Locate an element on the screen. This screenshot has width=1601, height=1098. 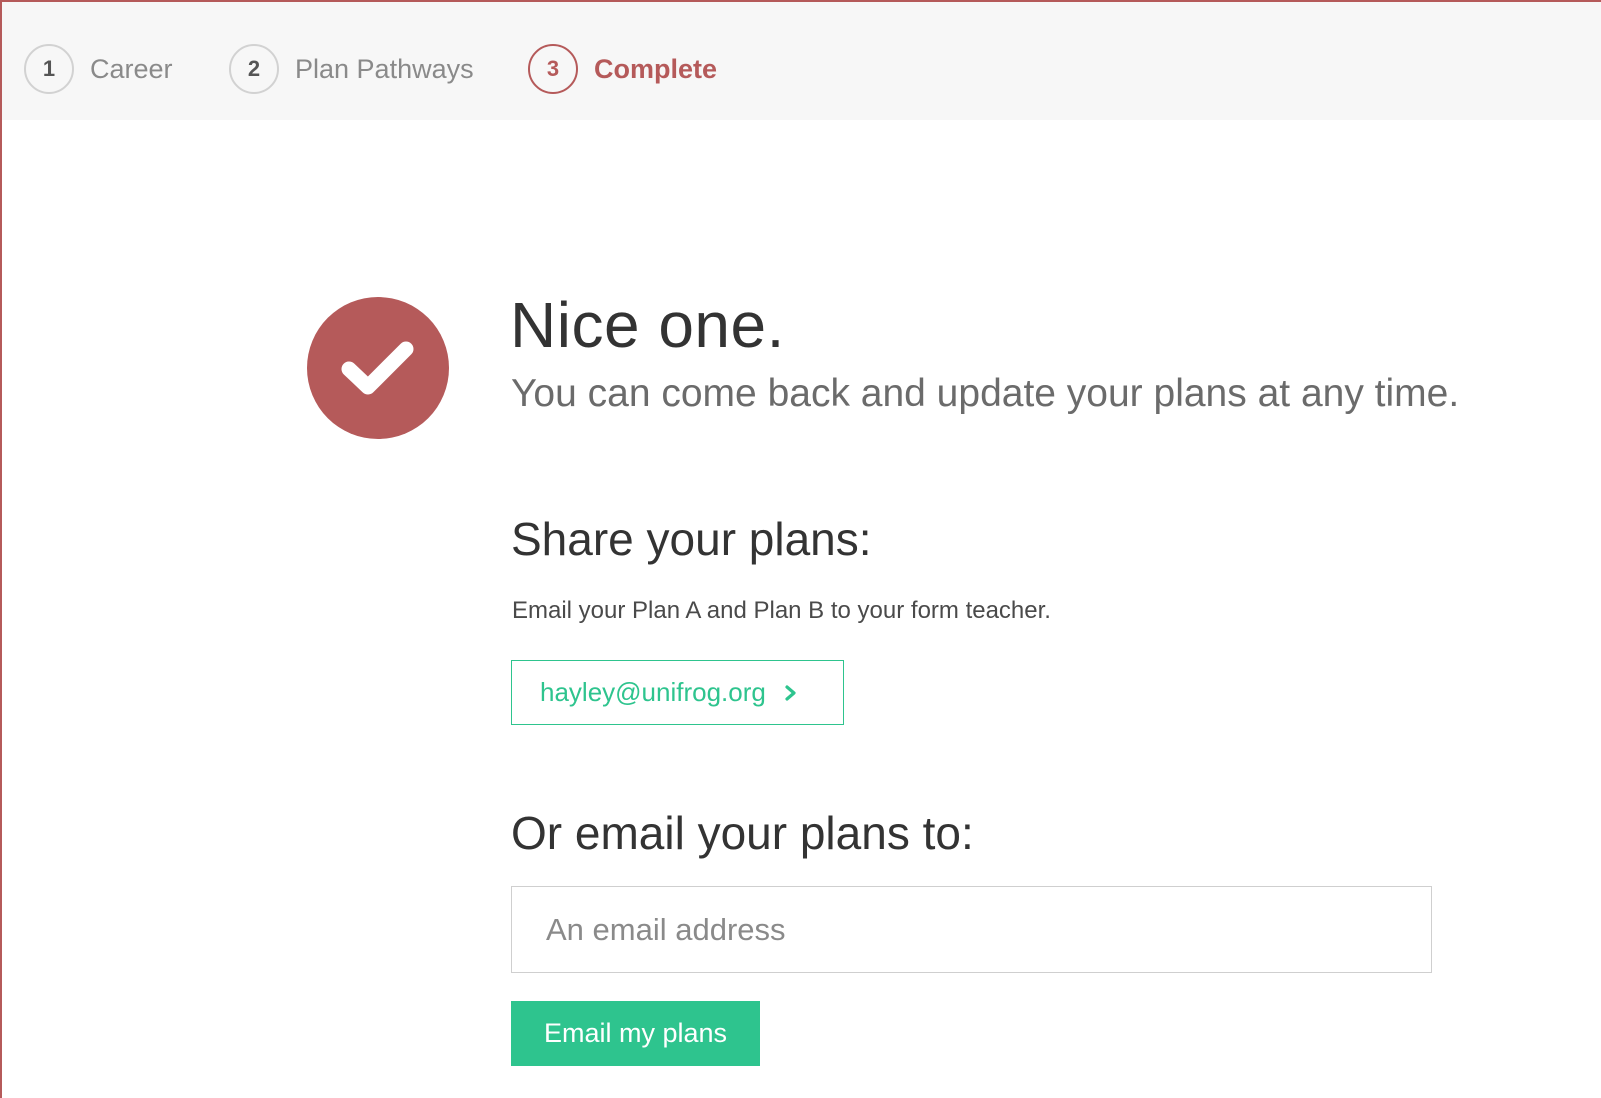
step-label: Plan Pathways is located at coordinates (384, 68).